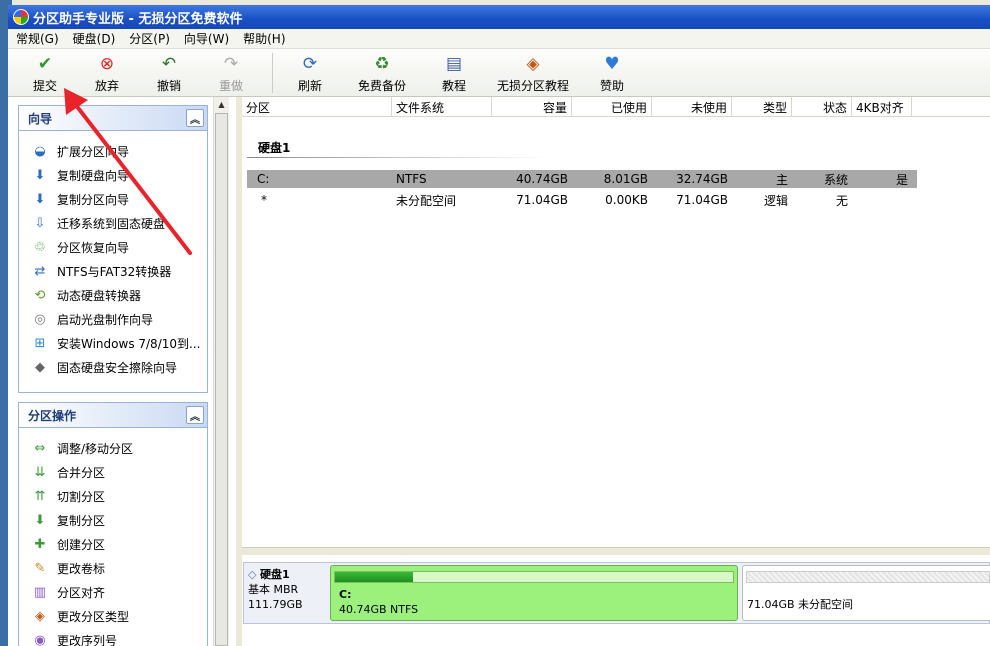 The width and height of the screenshot is (990, 646). Describe the element at coordinates (169, 63) in the screenshot. I see `undo-icon: ↶` at that location.